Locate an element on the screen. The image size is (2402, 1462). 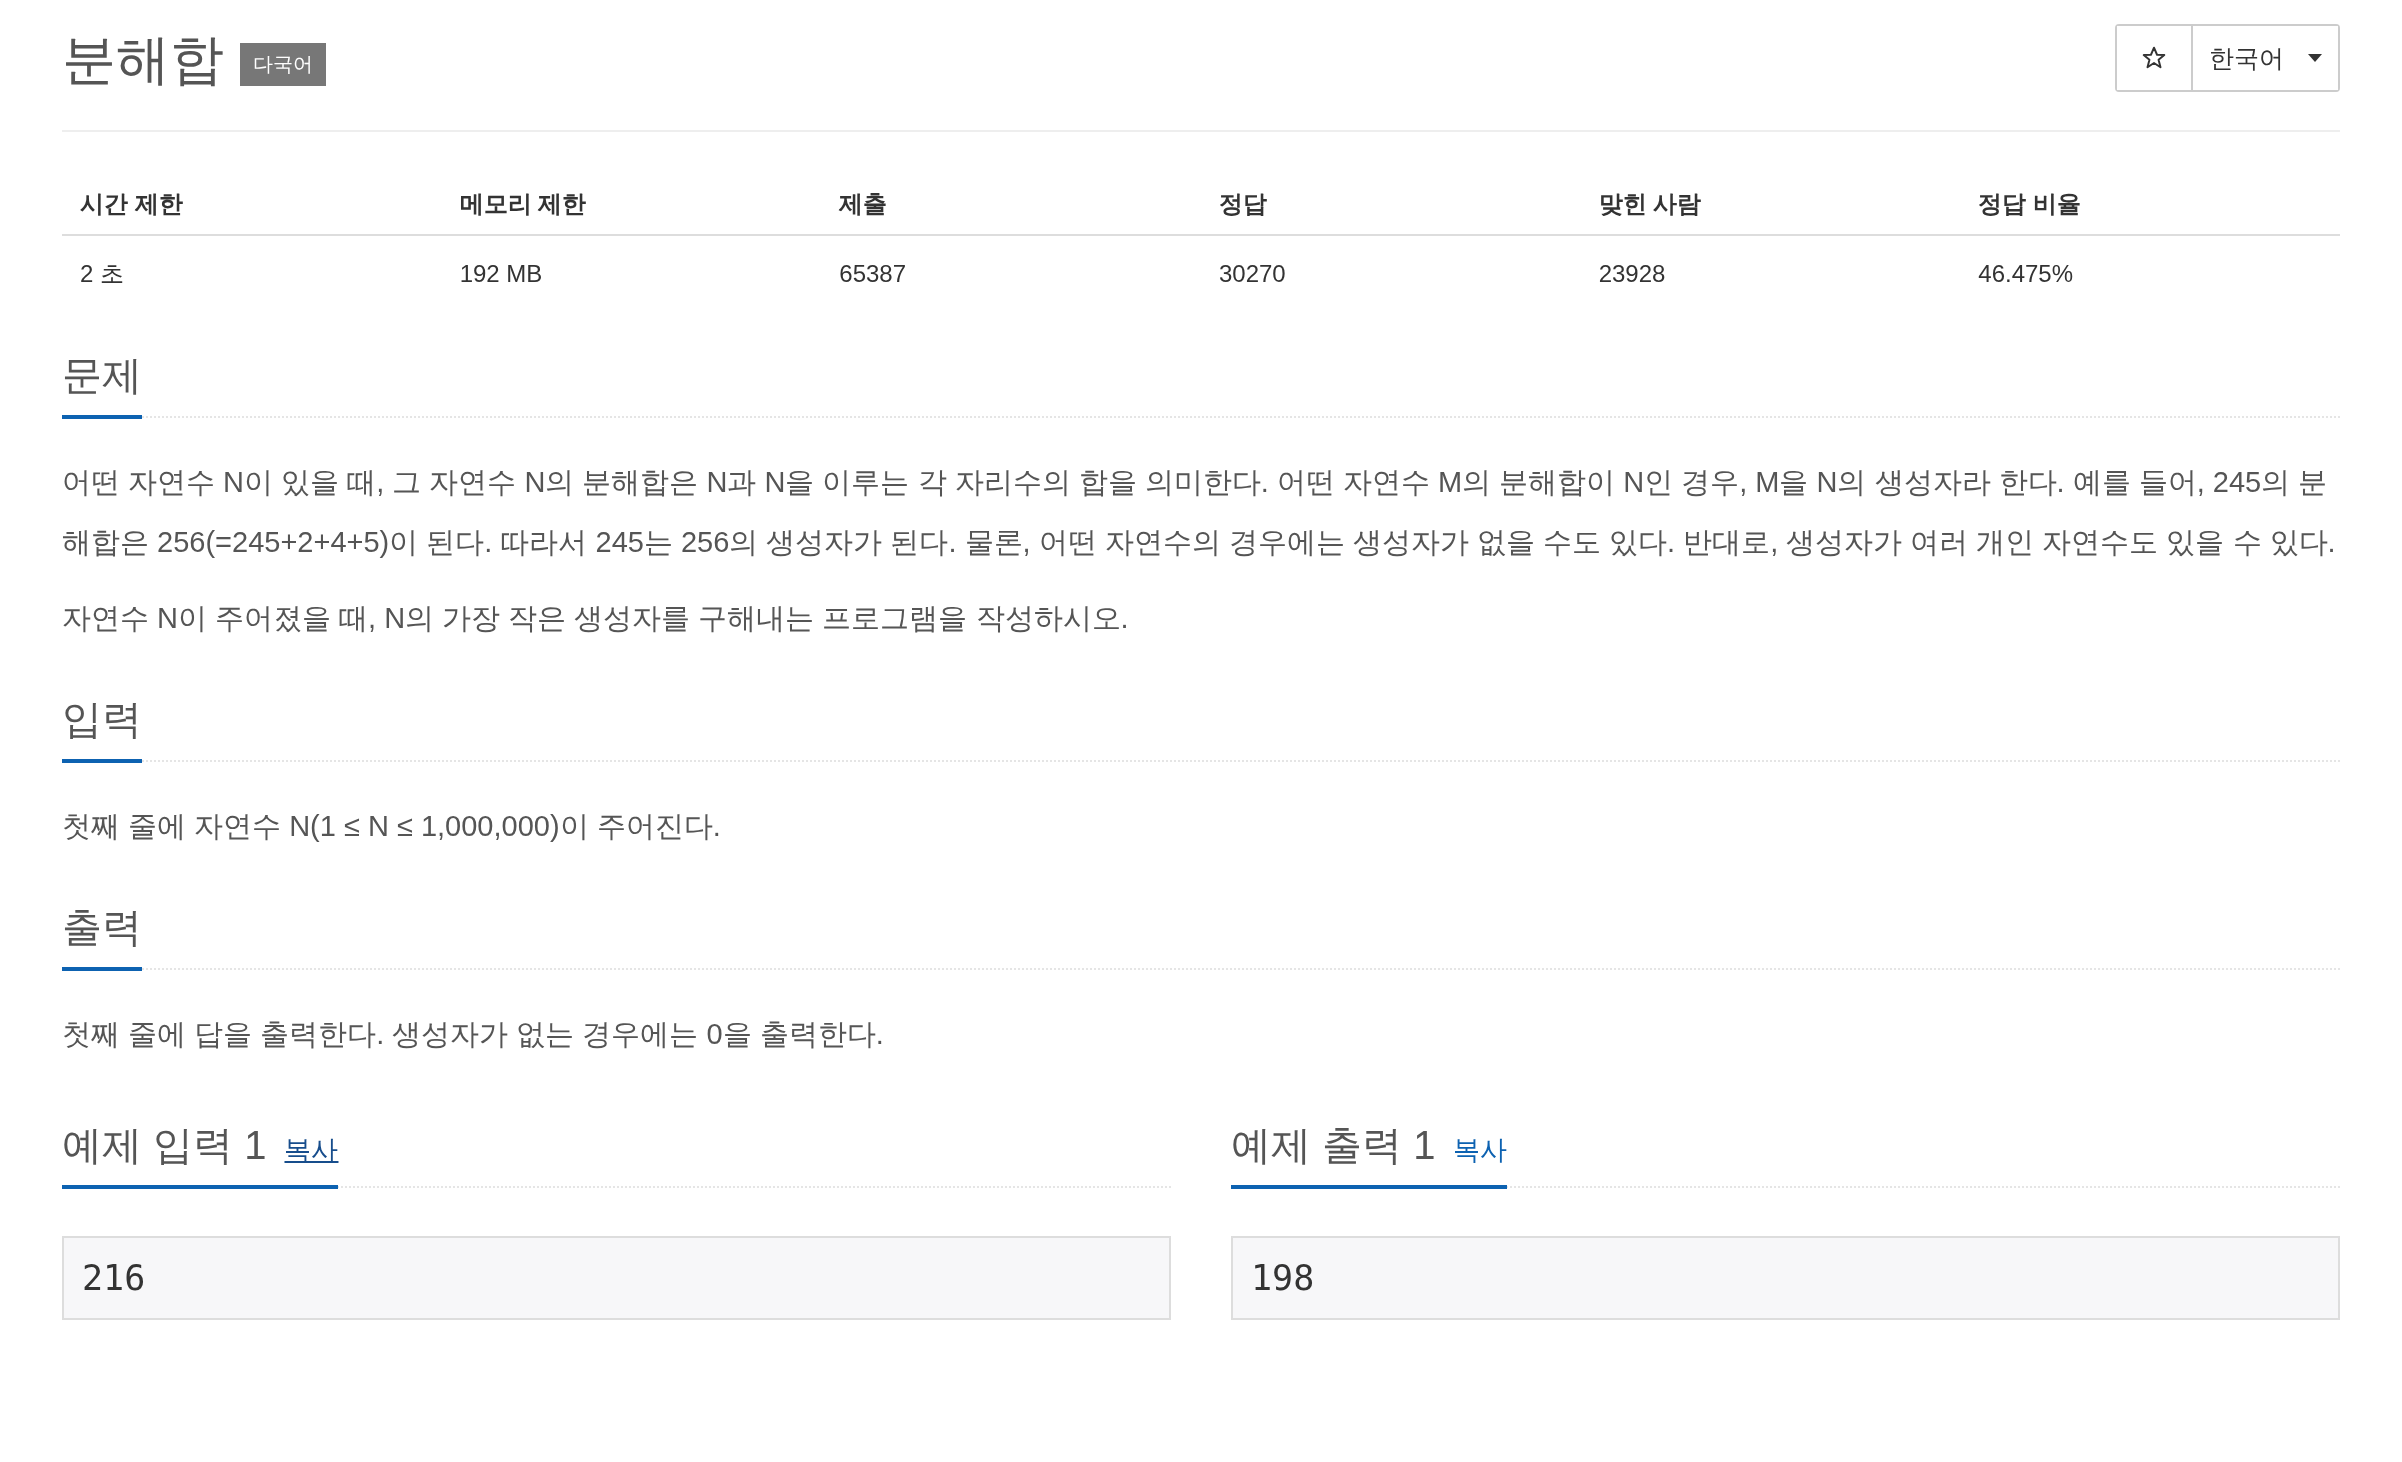
star-icon is located at coordinates (2154, 58).